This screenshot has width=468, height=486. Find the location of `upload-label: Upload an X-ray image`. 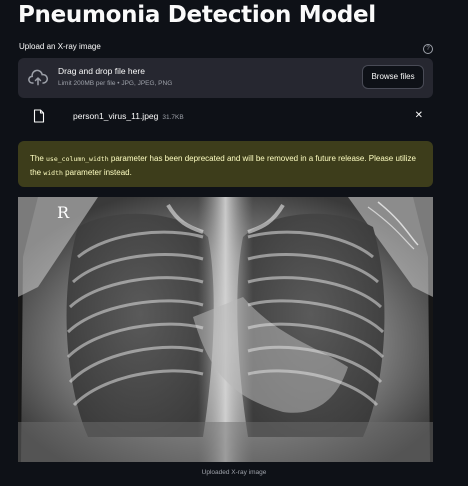

upload-label: Upload an X-ray image is located at coordinates (60, 46).